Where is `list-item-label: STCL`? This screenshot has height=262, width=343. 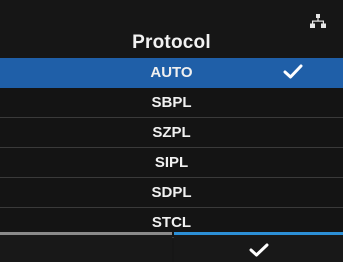
list-item-label: STCL is located at coordinates (171, 222).